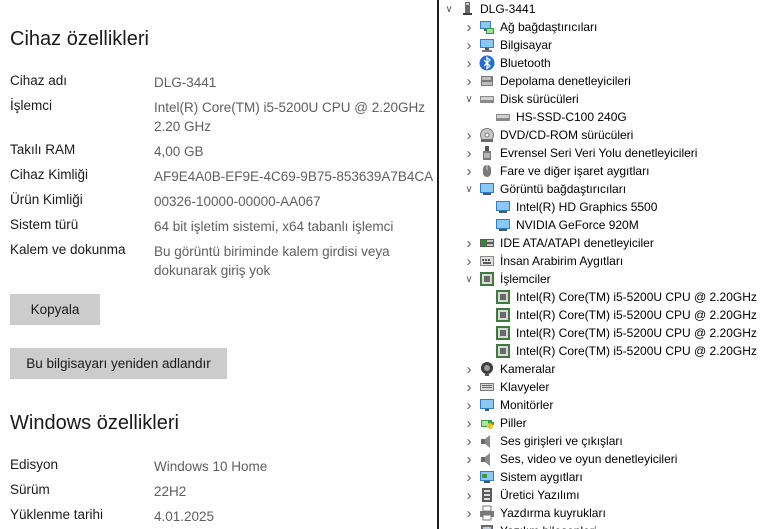  I want to click on tree-category-item: › Ses girişleri ve çıkışları, so click(543, 441).